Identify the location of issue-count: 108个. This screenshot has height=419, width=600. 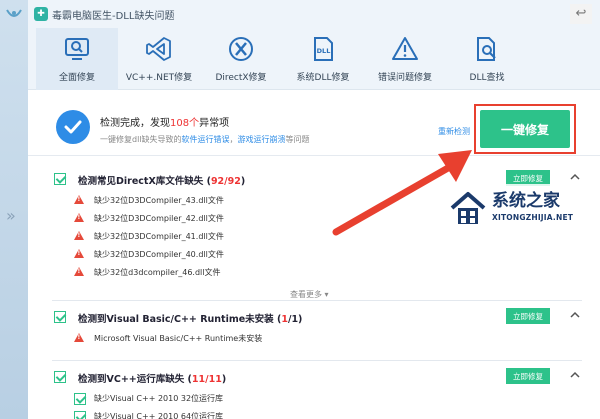
(185, 123).